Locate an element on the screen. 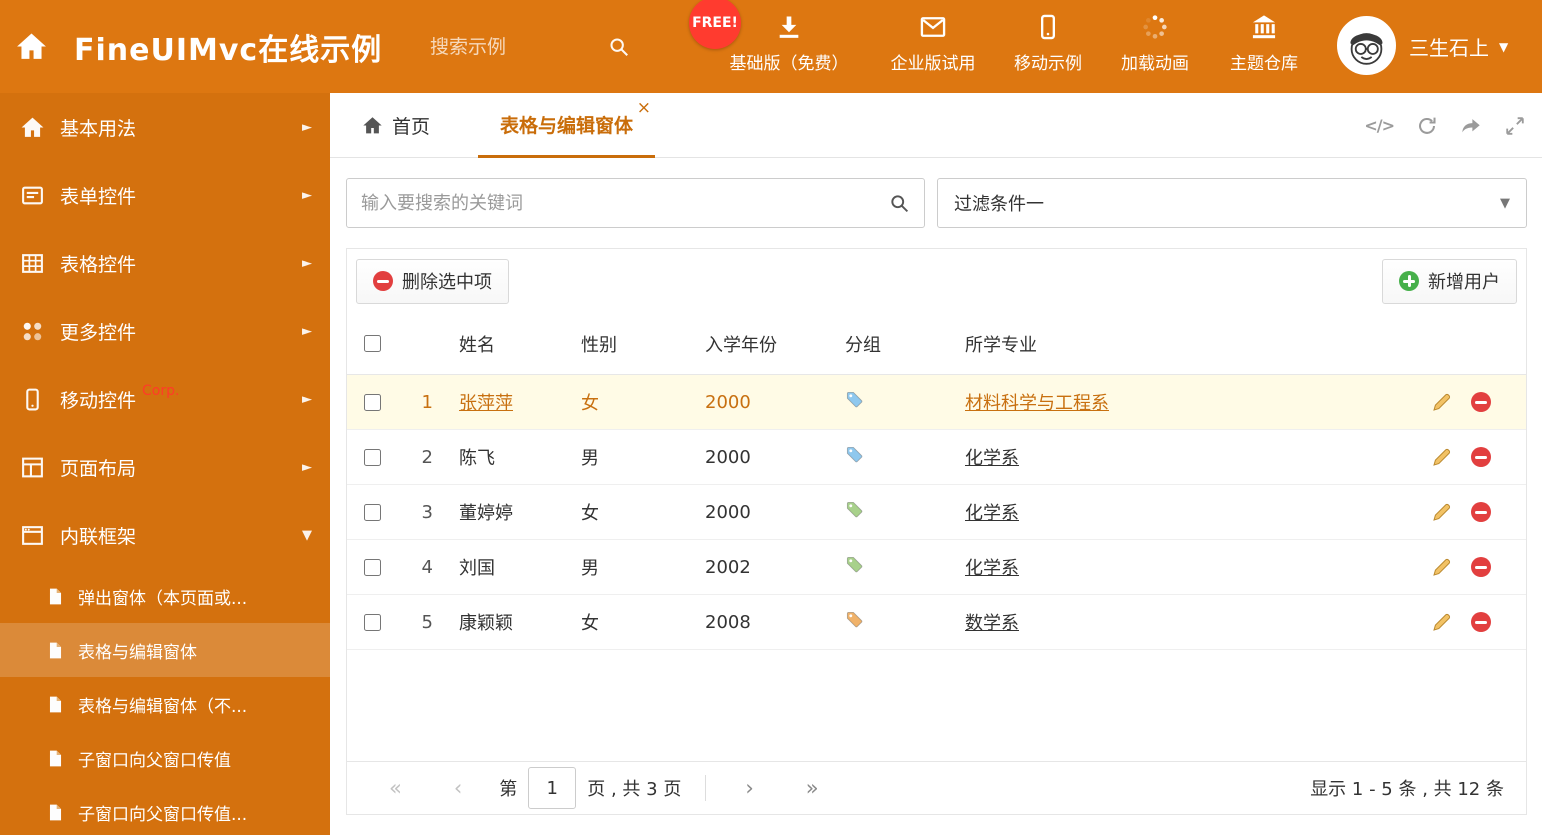 This screenshot has height=835, width=1542. table-row: 1 张萍萍 女 2000 材料科学与工程系 is located at coordinates (936, 402).